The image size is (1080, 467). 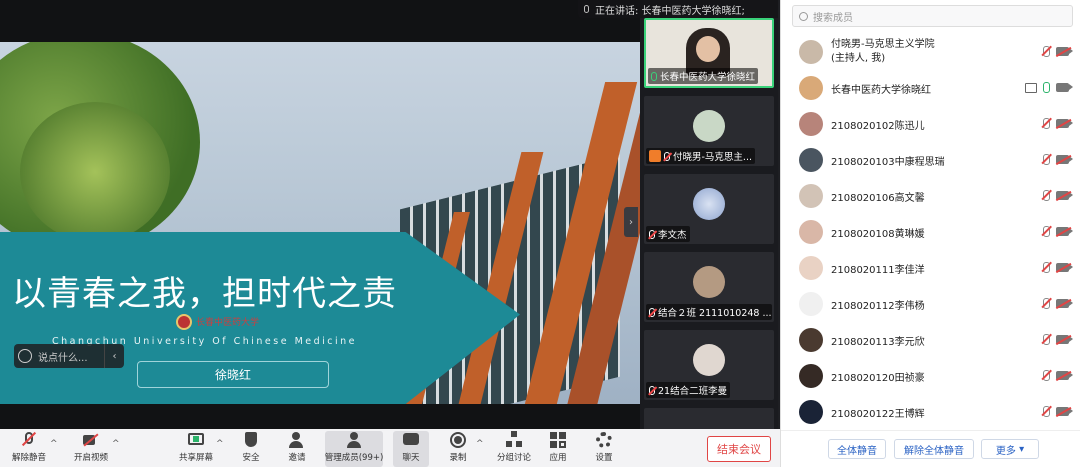 I want to click on emoji-icon, so click(x=25, y=356).